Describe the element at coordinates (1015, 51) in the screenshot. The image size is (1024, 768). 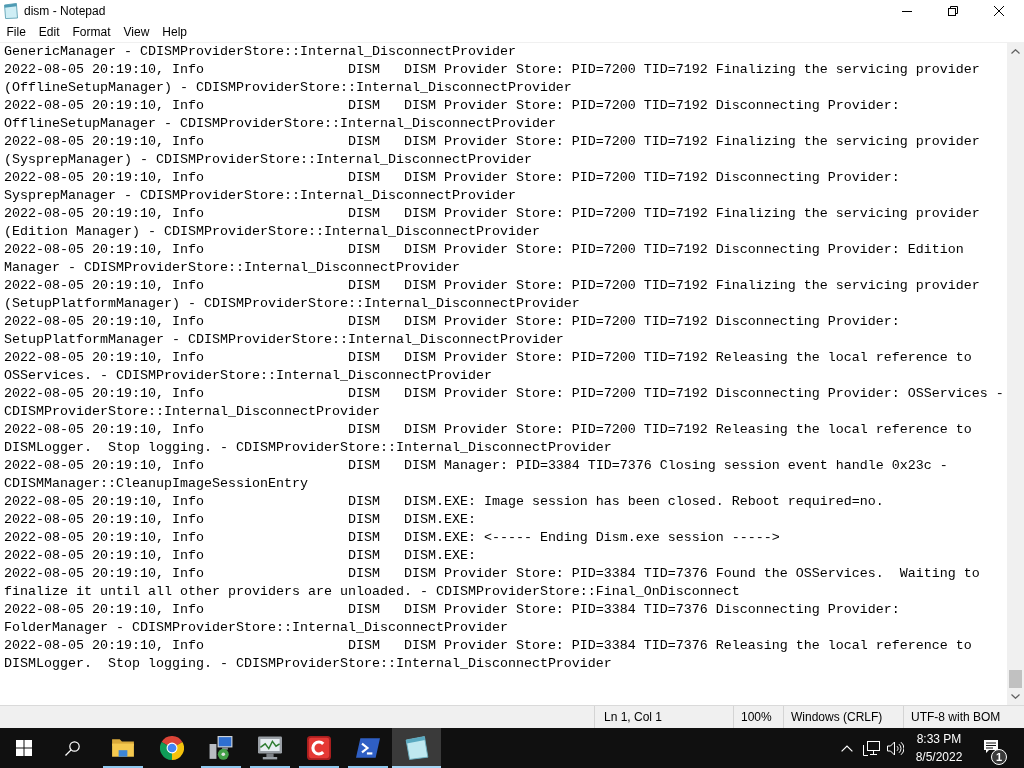
I see `scroll-up-icon` at that location.